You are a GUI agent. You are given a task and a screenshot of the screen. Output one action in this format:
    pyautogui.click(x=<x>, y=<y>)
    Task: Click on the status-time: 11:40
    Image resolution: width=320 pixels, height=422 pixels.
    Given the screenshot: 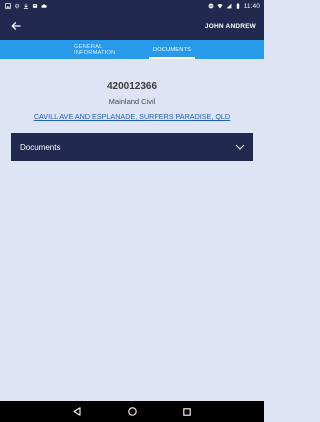 What is the action you would take?
    pyautogui.click(x=251, y=6)
    